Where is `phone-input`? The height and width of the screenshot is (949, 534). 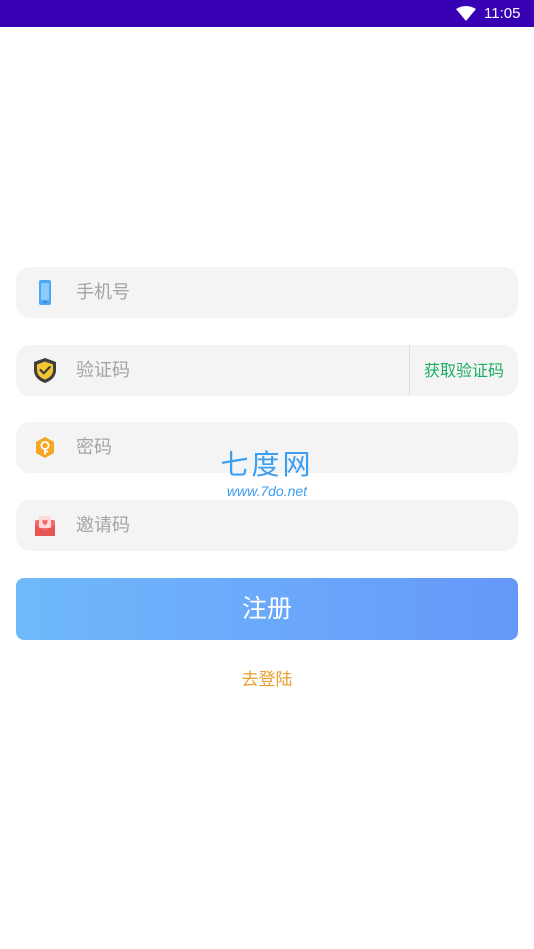 phone-input is located at coordinates (236, 292).